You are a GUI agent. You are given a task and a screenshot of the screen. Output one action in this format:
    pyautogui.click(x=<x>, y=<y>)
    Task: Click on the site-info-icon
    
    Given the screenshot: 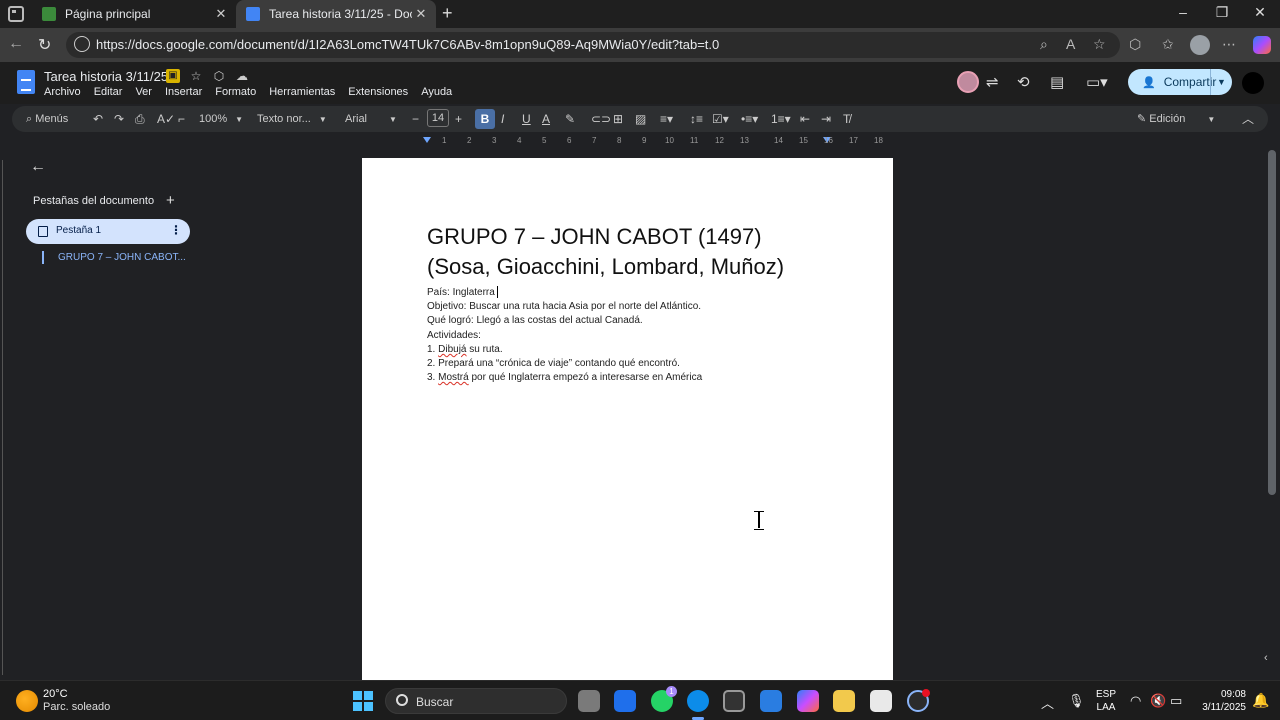 What is the action you would take?
    pyautogui.click(x=82, y=44)
    